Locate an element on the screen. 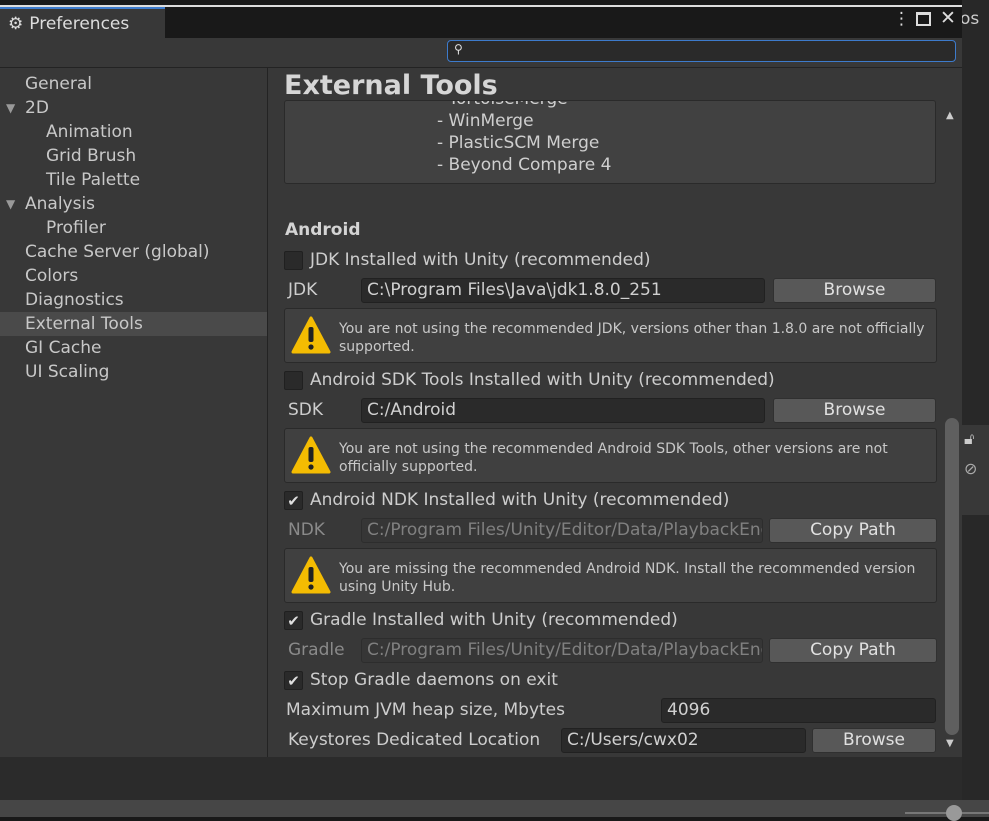 The width and height of the screenshot is (989, 821). sidebar-item-animation: Animation is located at coordinates (133, 132).